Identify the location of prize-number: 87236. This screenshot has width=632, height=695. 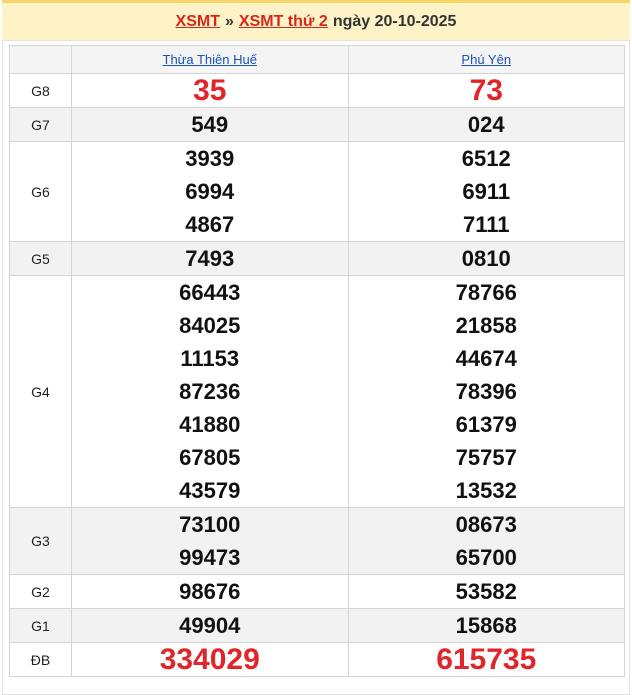
(210, 391).